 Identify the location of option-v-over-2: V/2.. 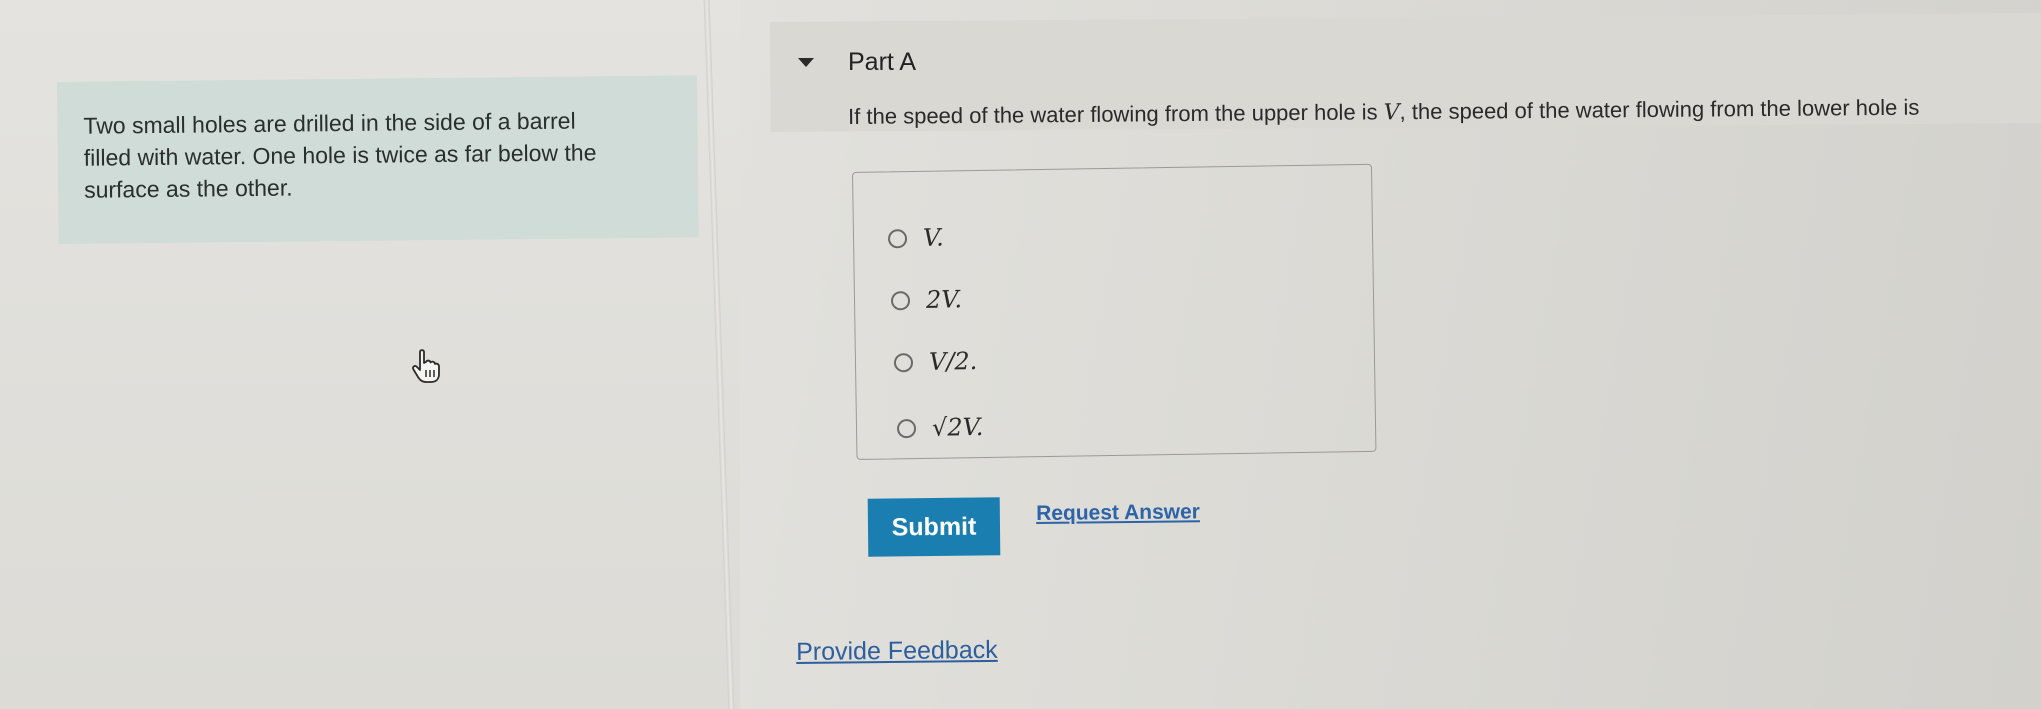
(935, 361).